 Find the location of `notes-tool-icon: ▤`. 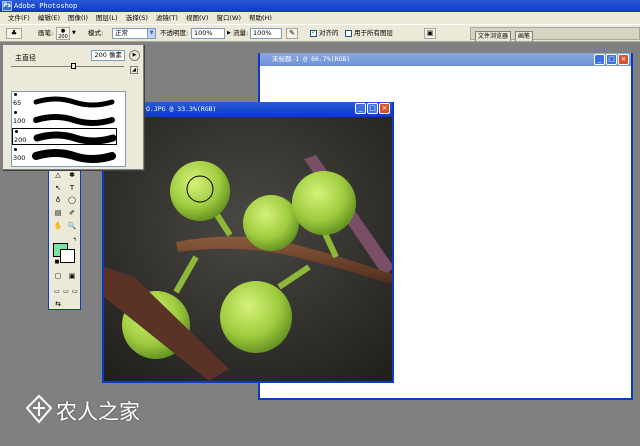

notes-tool-icon: ▤ is located at coordinates (58, 213).